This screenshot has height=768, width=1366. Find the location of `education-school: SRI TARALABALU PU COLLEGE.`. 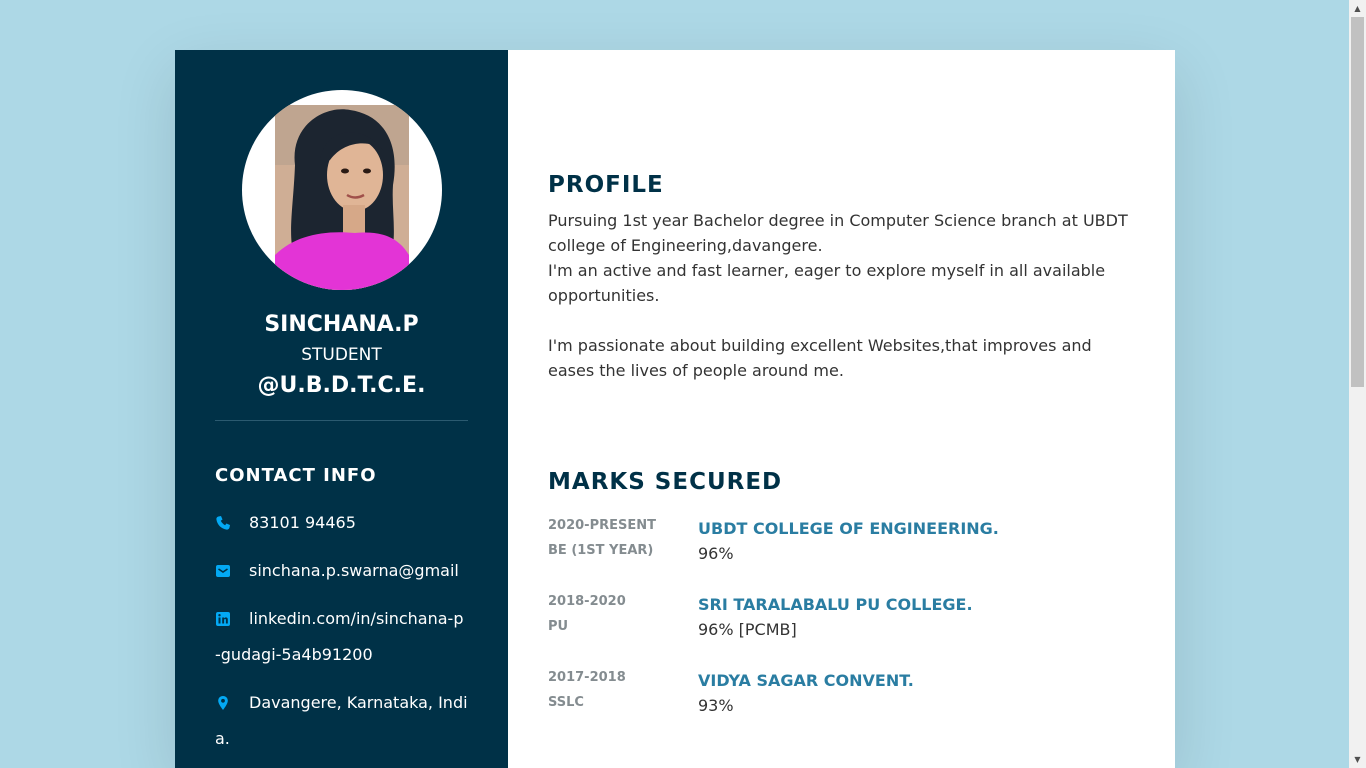

education-school: SRI TARALABALU PU COLLEGE. is located at coordinates (835, 604).